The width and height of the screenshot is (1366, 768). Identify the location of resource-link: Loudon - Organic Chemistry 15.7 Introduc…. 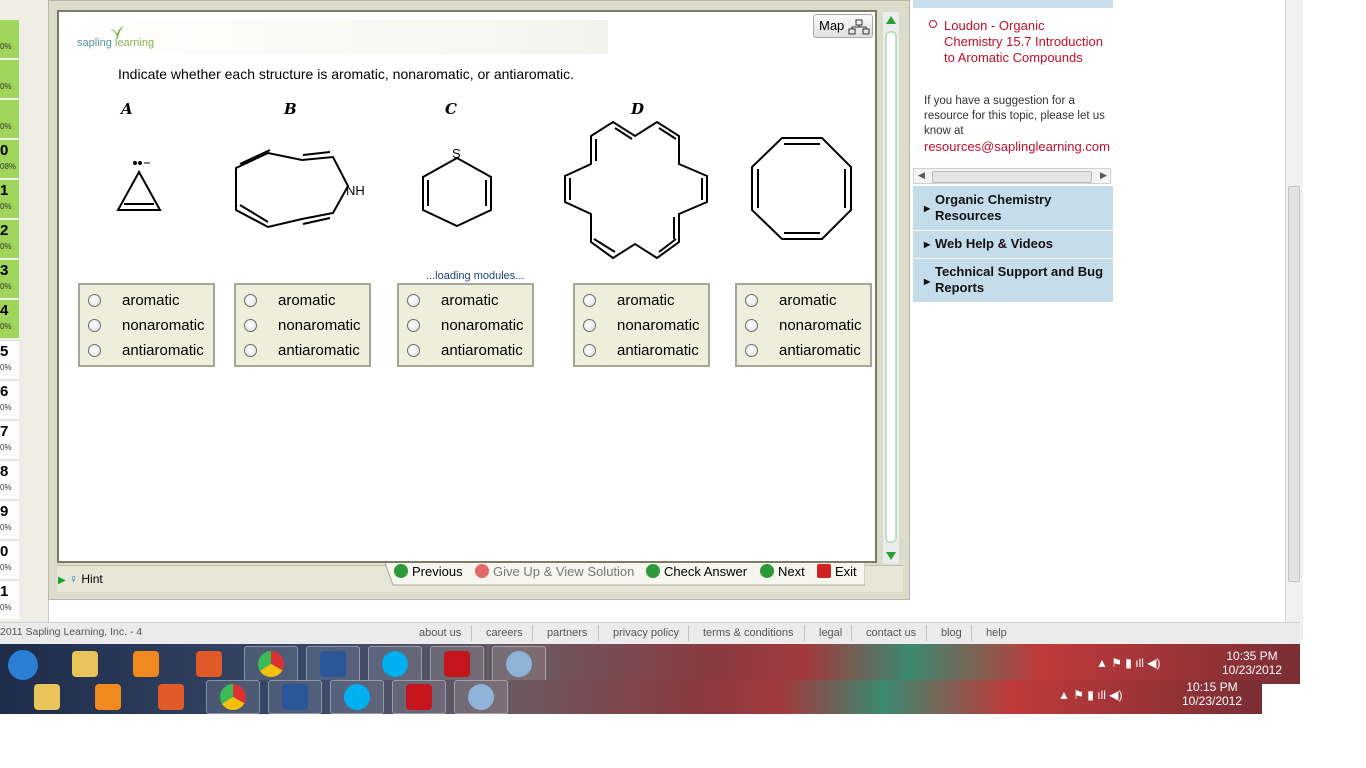
(1024, 42).